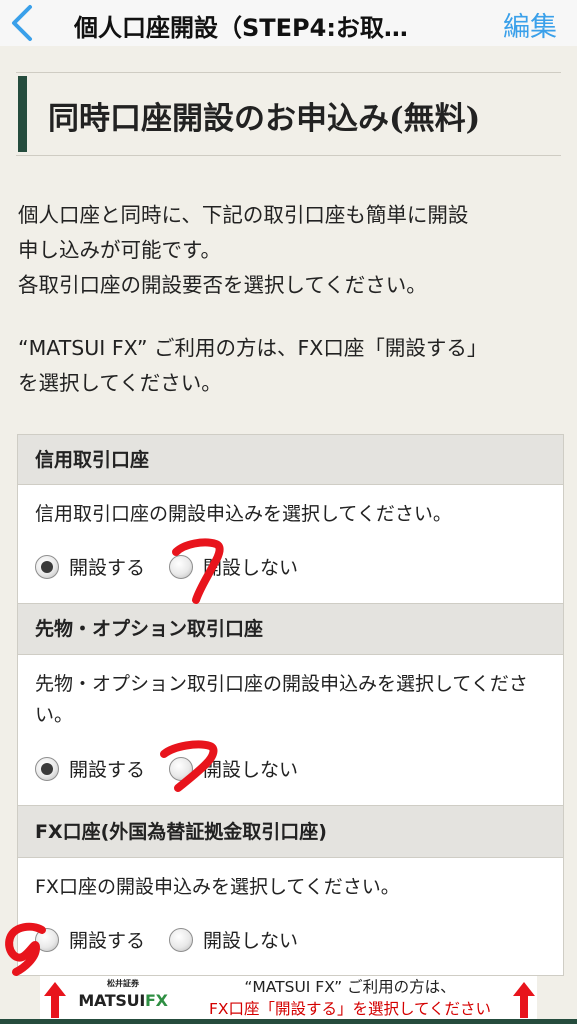  What do you see at coordinates (350, 998) in the screenshot?
I see `banner-text: “MATSUI FX” ご利用の方は、 FX口座「開設する」を選択してください` at bounding box center [350, 998].